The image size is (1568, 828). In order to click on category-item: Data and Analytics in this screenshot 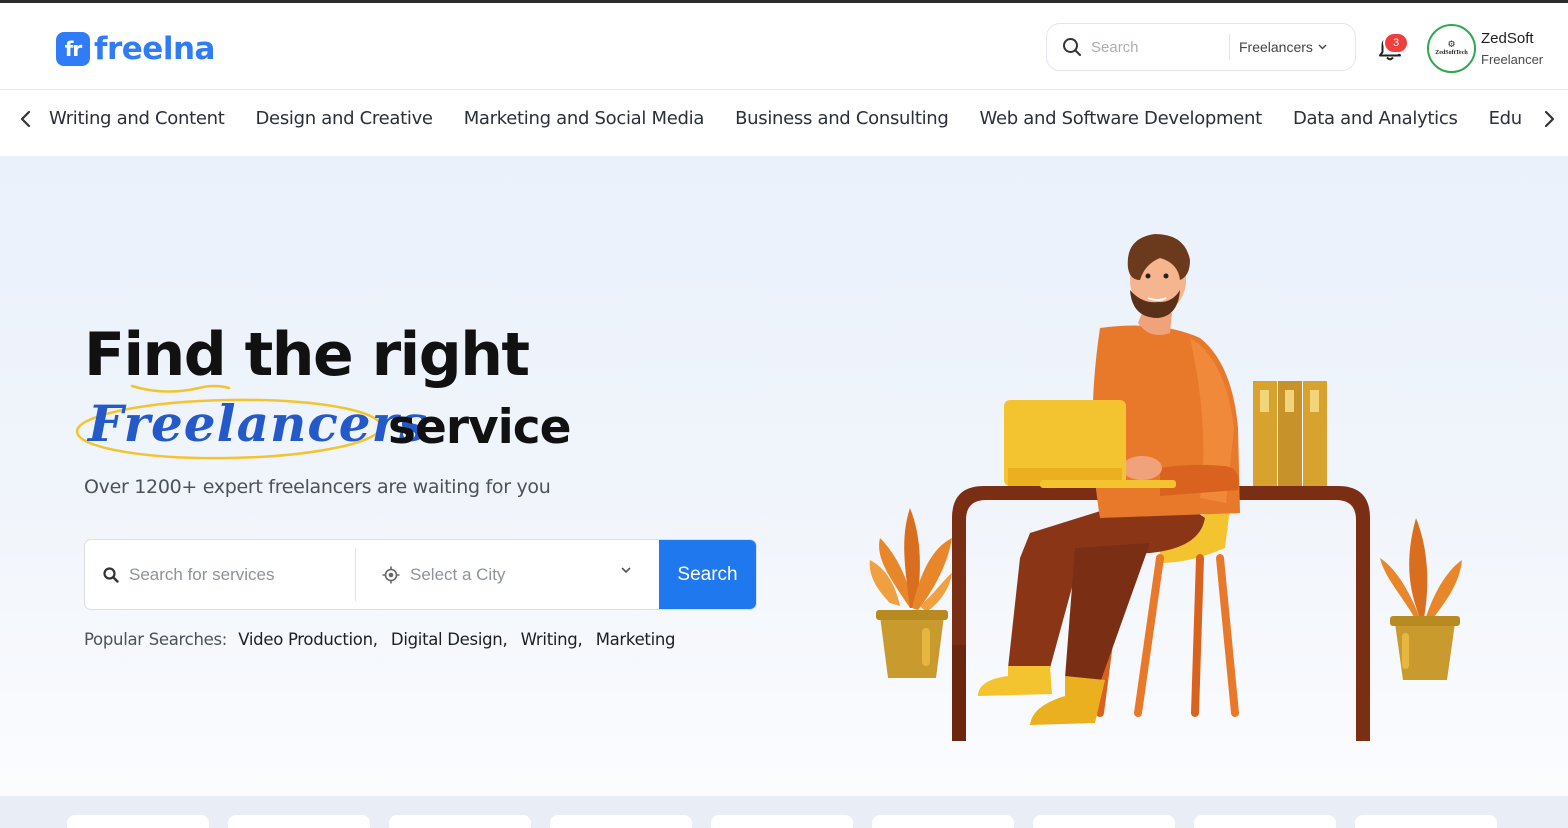, I will do `click(1375, 119)`.